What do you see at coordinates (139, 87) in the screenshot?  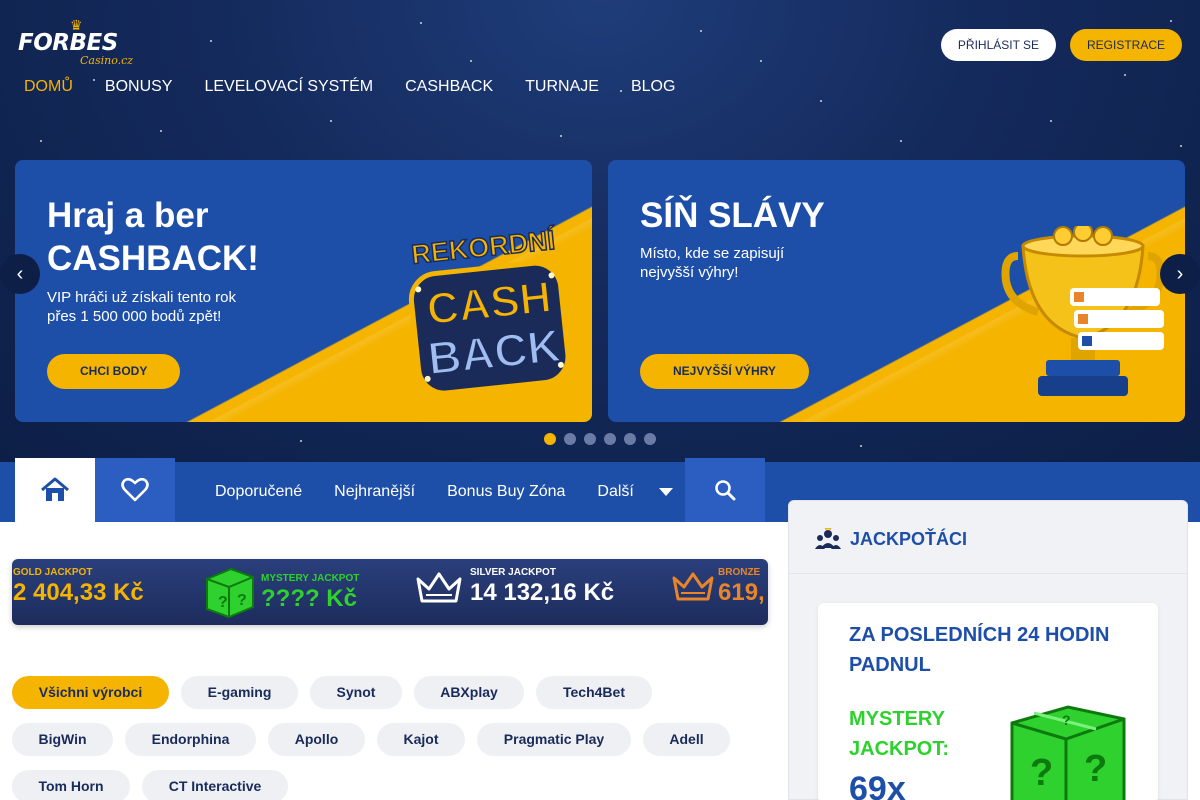 I see `nav-item-bonuses: BONUSY` at bounding box center [139, 87].